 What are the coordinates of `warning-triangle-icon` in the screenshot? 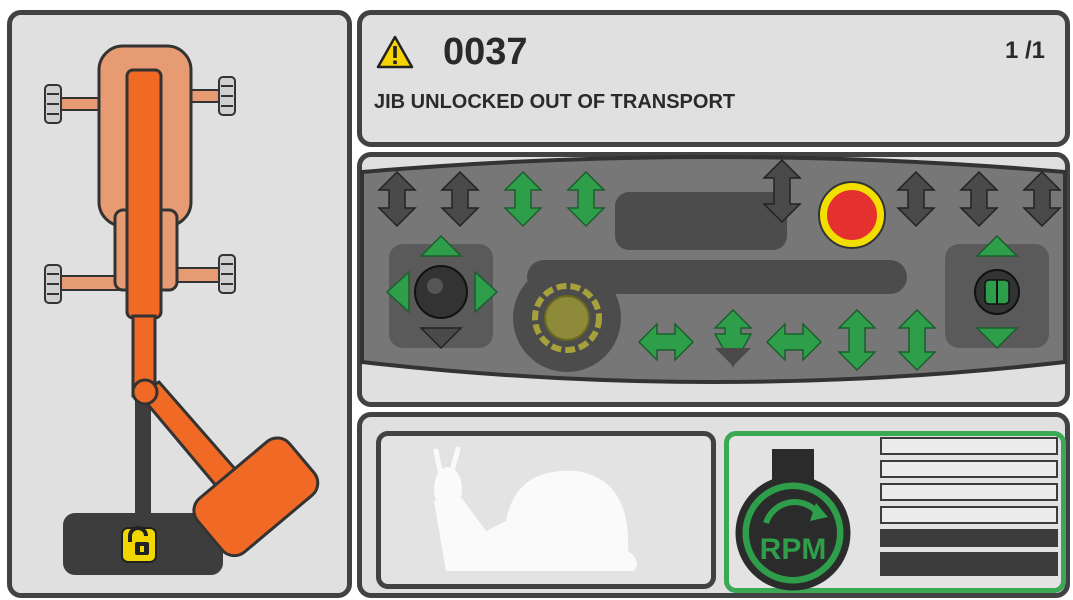 It's located at (395, 52).